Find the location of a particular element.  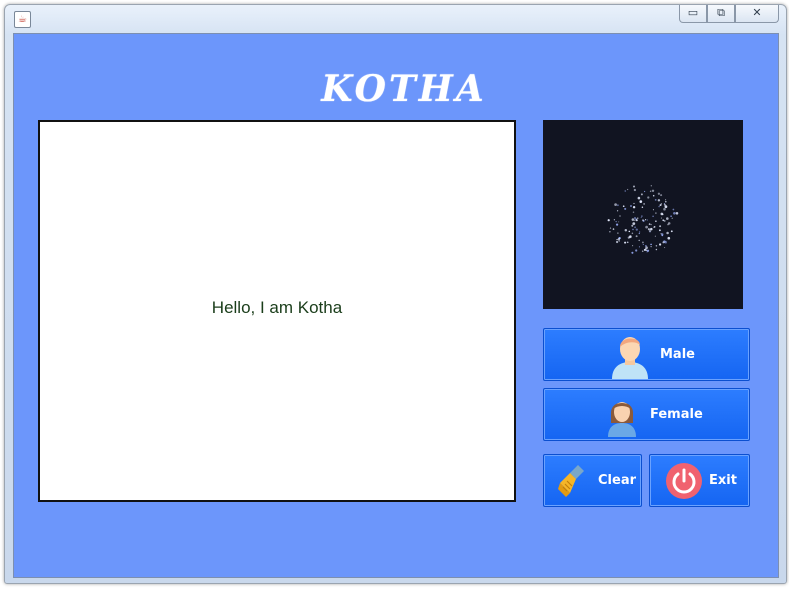

voice-visualizer is located at coordinates (643, 214).